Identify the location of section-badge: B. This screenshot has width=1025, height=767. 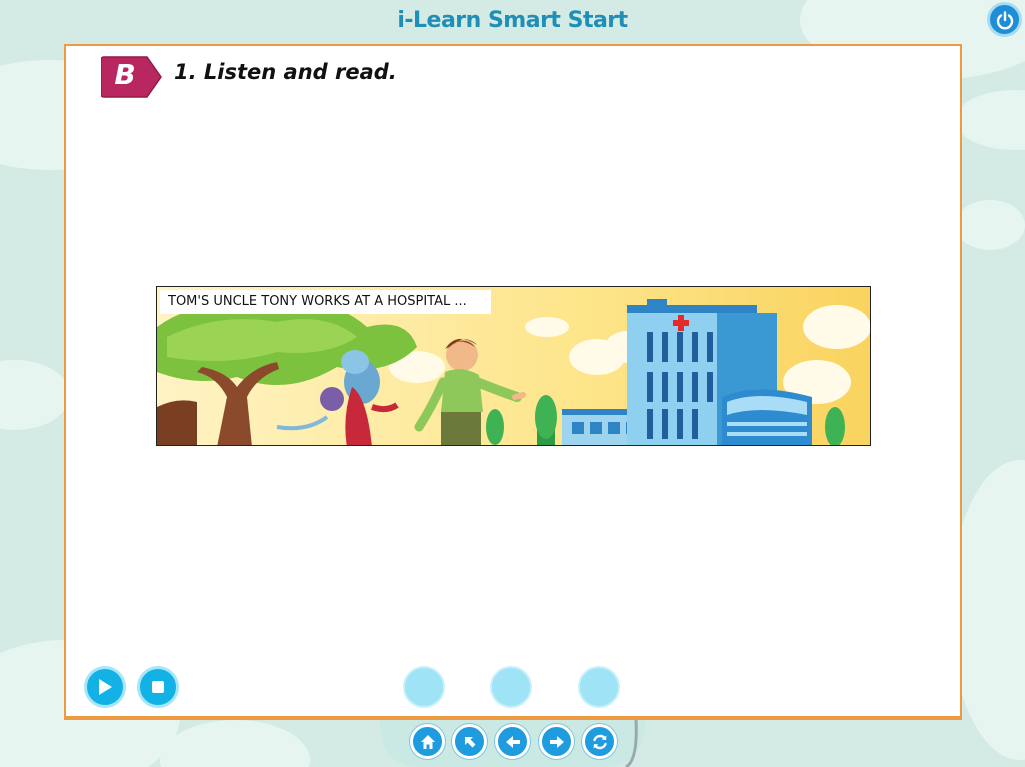
(131, 77).